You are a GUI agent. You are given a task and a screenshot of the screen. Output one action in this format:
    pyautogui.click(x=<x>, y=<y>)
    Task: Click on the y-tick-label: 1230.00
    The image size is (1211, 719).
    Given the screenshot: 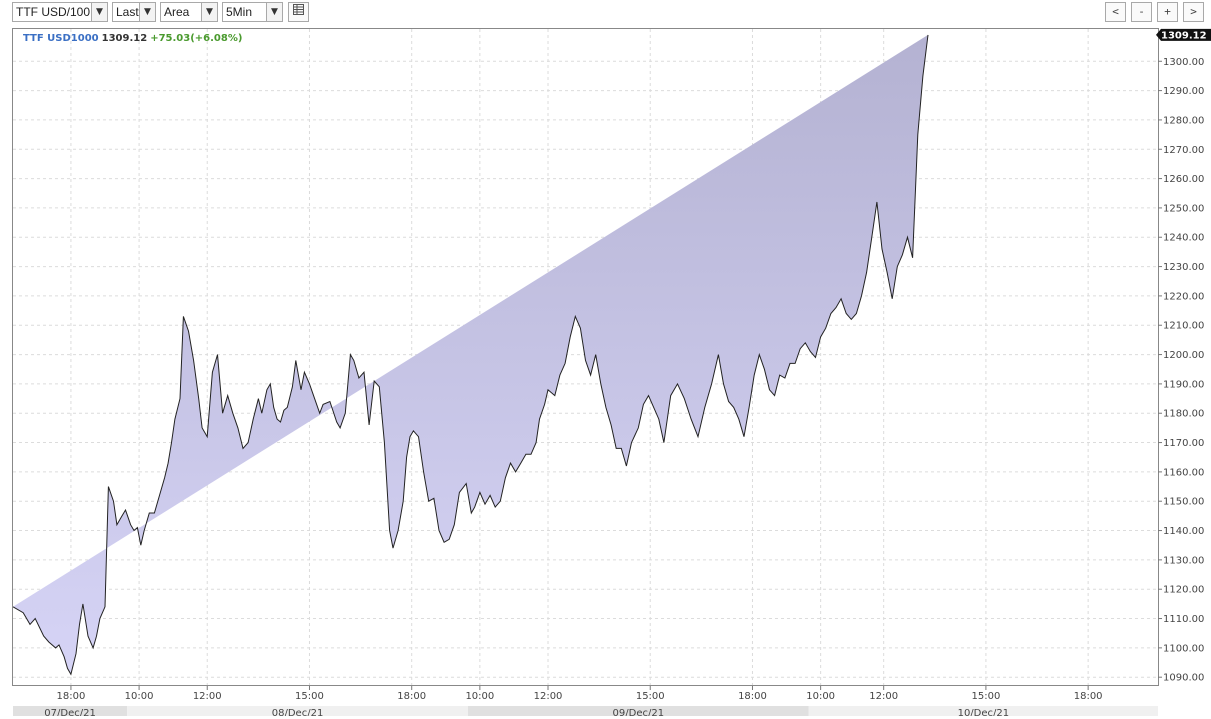 What is the action you would take?
    pyautogui.click(x=1183, y=267)
    